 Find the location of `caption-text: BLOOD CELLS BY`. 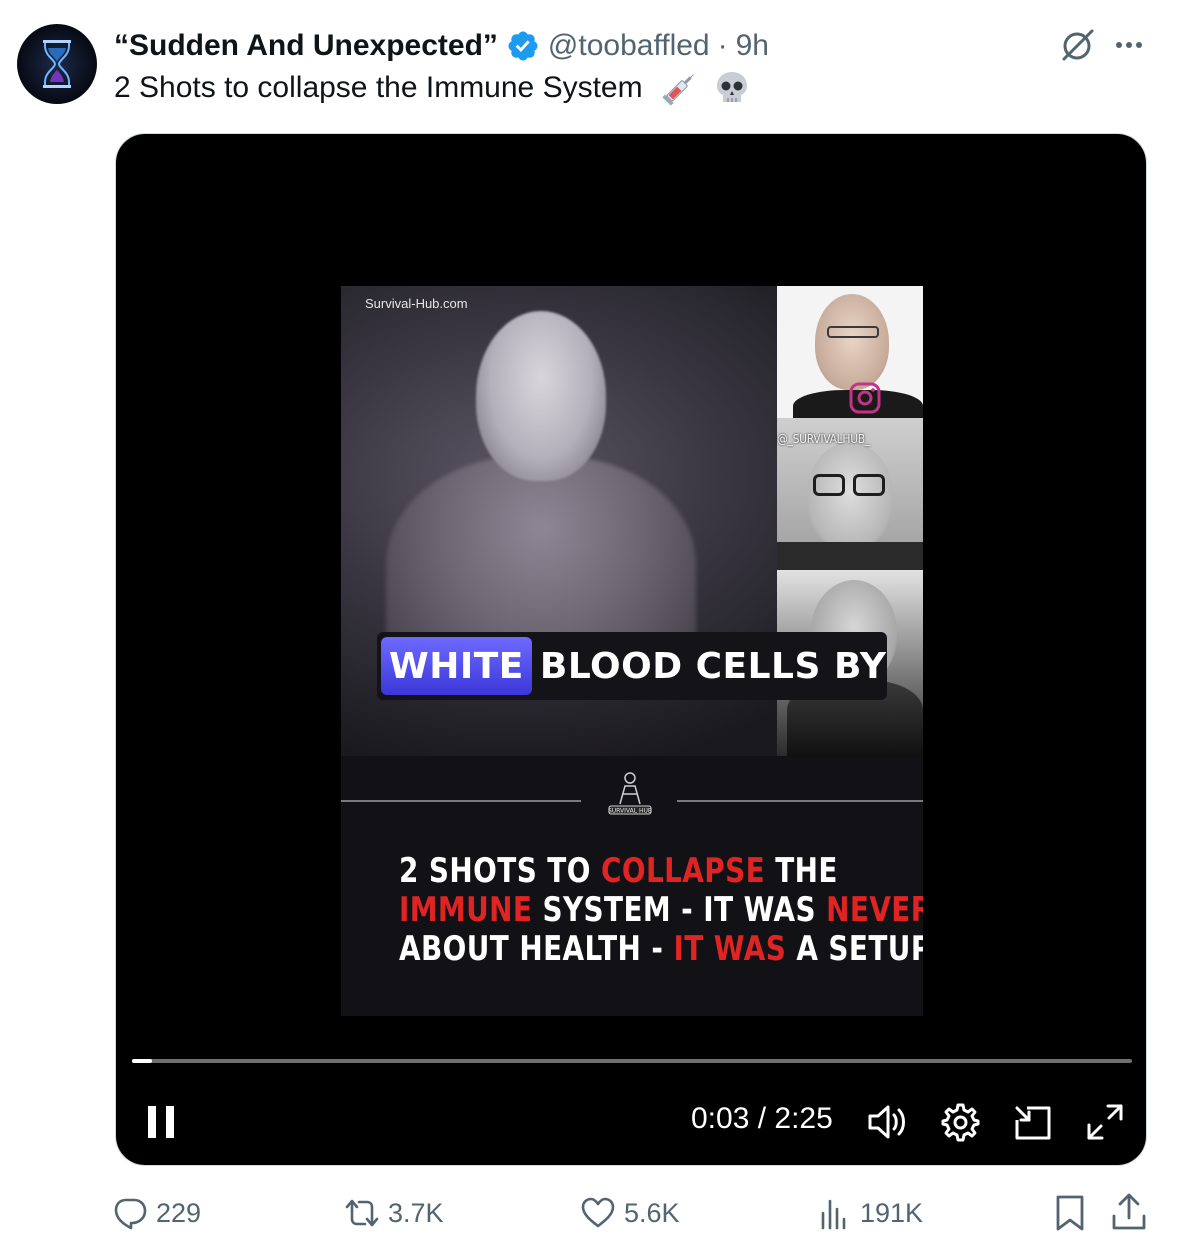

caption-text: BLOOD CELLS BY is located at coordinates (713, 666).